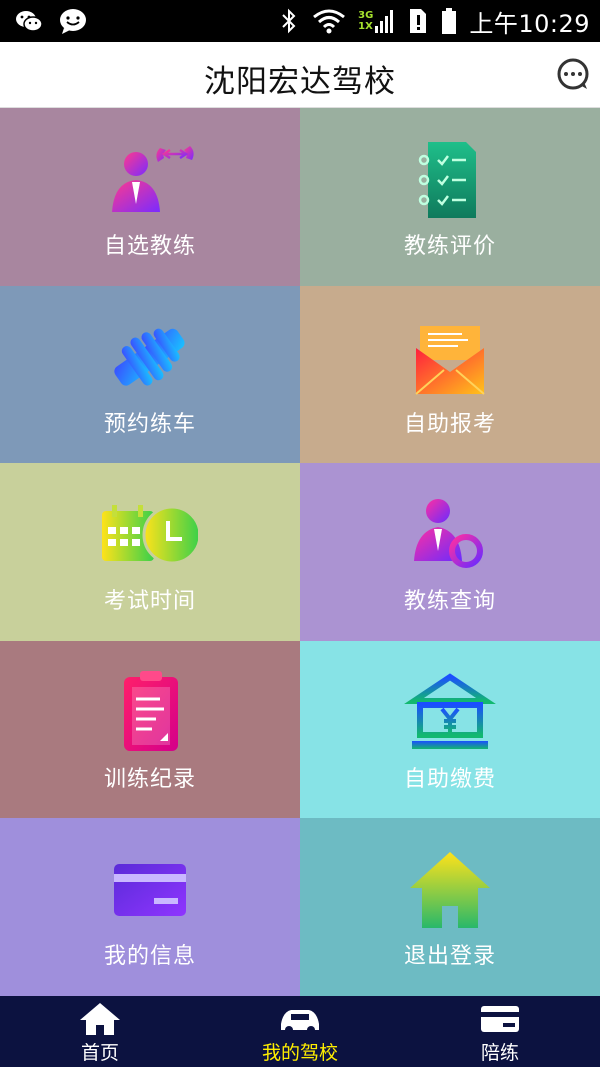 The width and height of the screenshot is (600, 1067). What do you see at coordinates (449, 246) in the screenshot?
I see `tile-label: 教练评价` at bounding box center [449, 246].